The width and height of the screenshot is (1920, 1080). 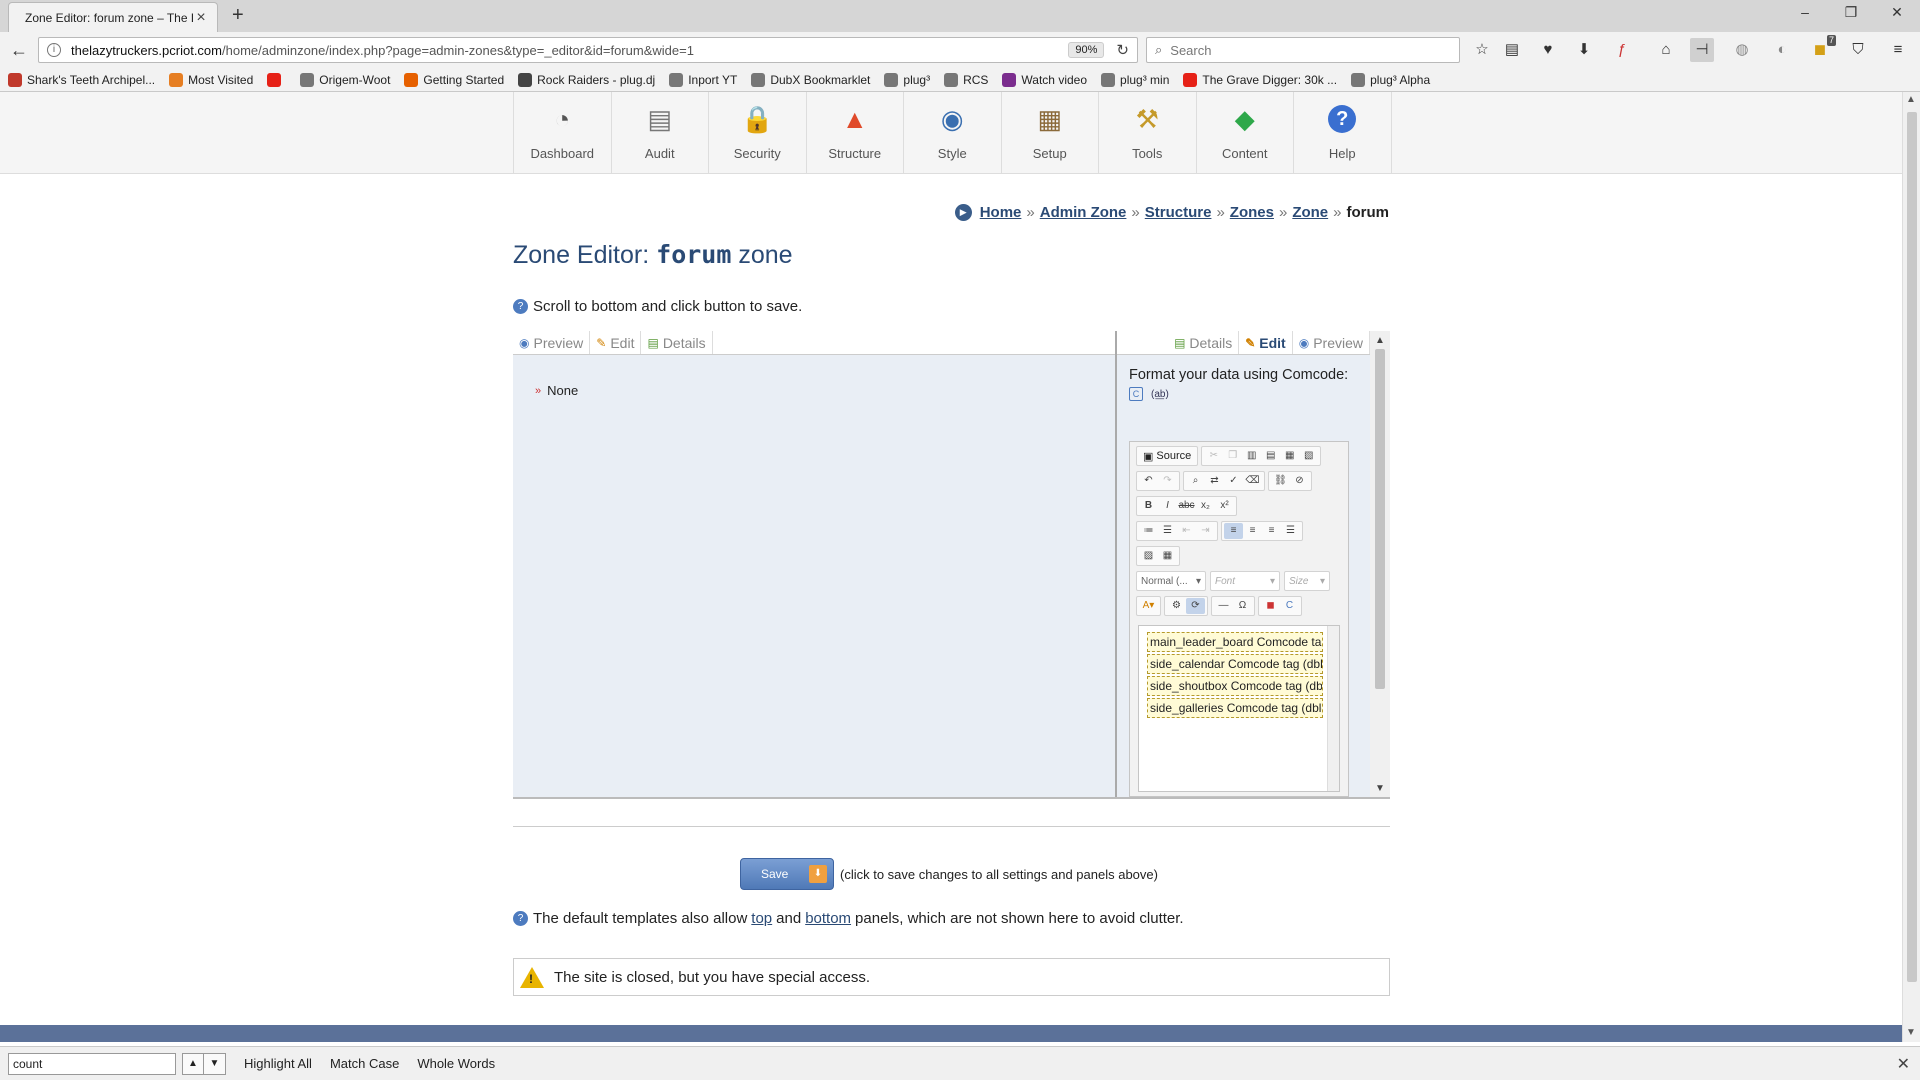 I want to click on search-bar: ⌕ Search, so click(x=1303, y=50).